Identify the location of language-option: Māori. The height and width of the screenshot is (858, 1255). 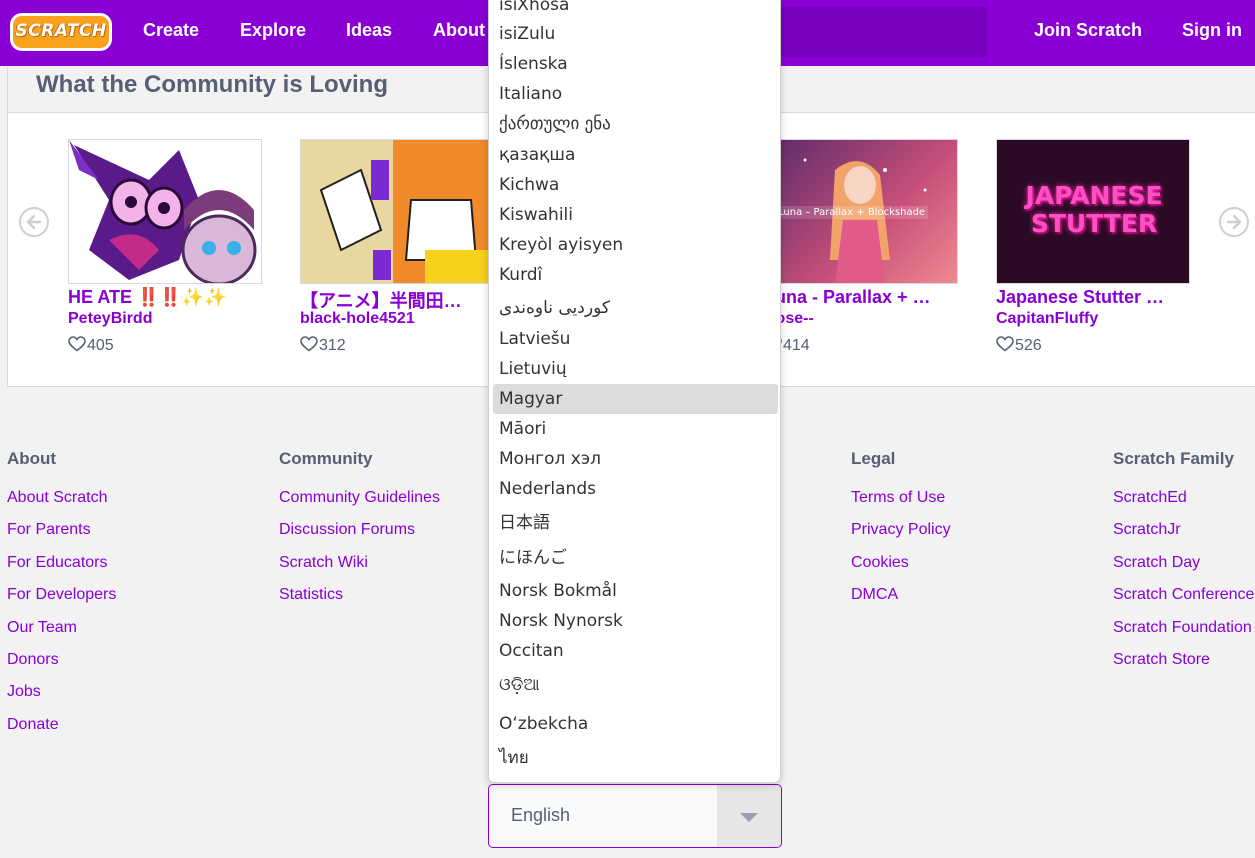
(635, 429).